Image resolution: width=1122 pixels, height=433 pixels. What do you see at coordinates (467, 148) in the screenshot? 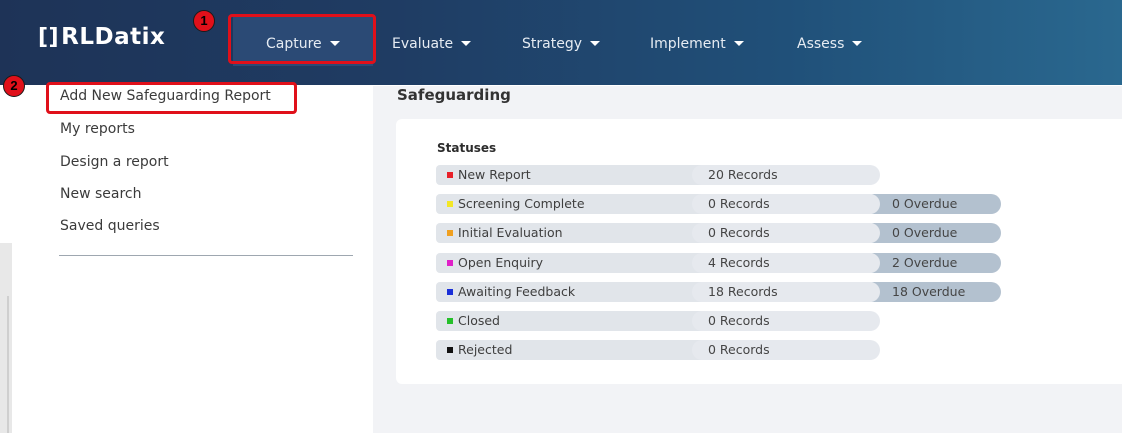
I see `statuses-heading: Statuses` at bounding box center [467, 148].